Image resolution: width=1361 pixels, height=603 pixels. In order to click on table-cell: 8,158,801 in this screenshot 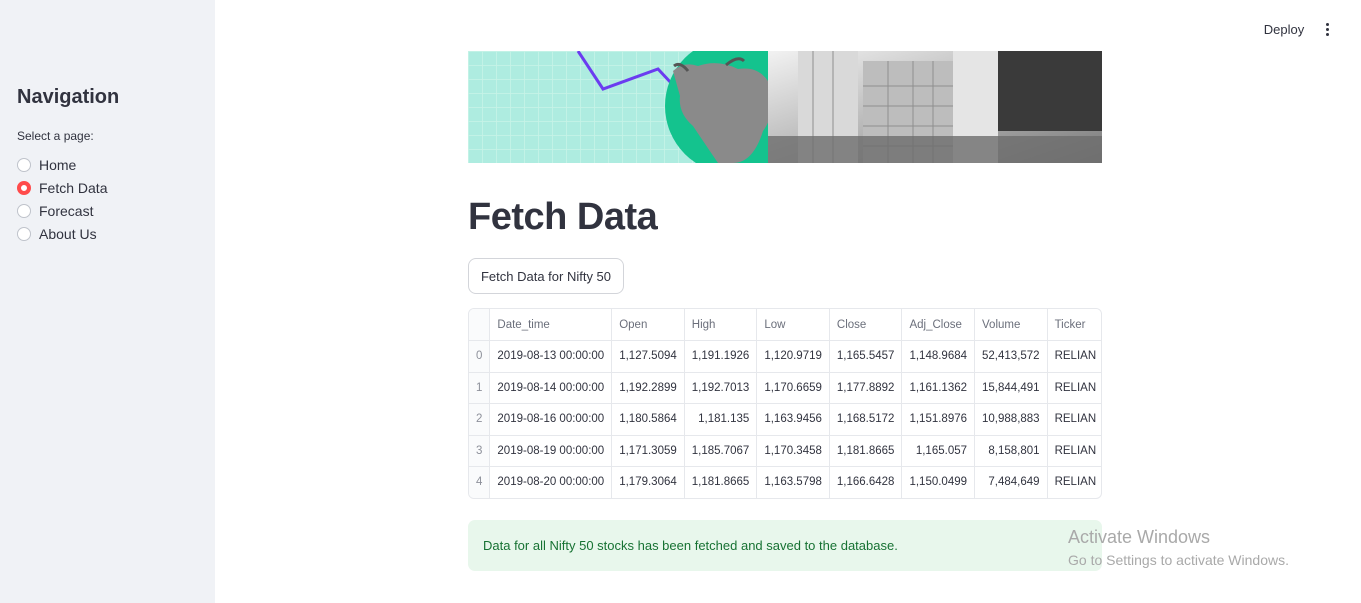, I will do `click(1011, 451)`.